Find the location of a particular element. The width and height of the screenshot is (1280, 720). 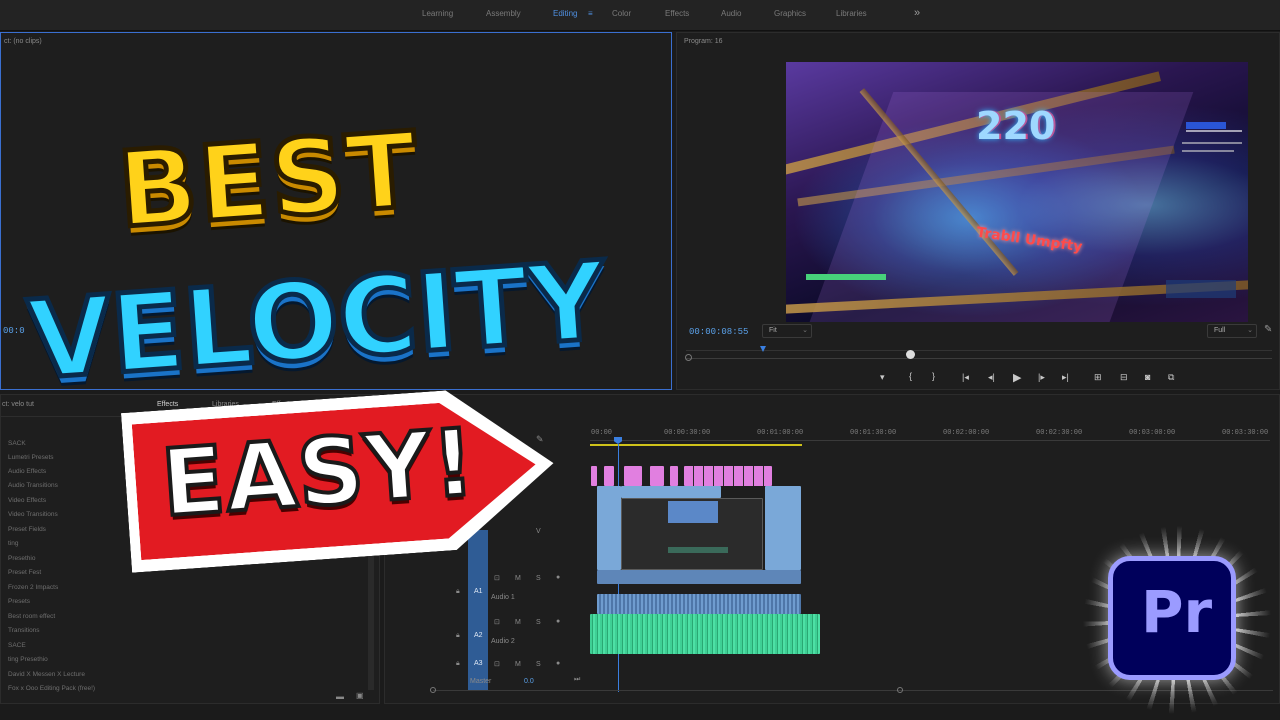

list-item: Video Effects is located at coordinates (27, 500).